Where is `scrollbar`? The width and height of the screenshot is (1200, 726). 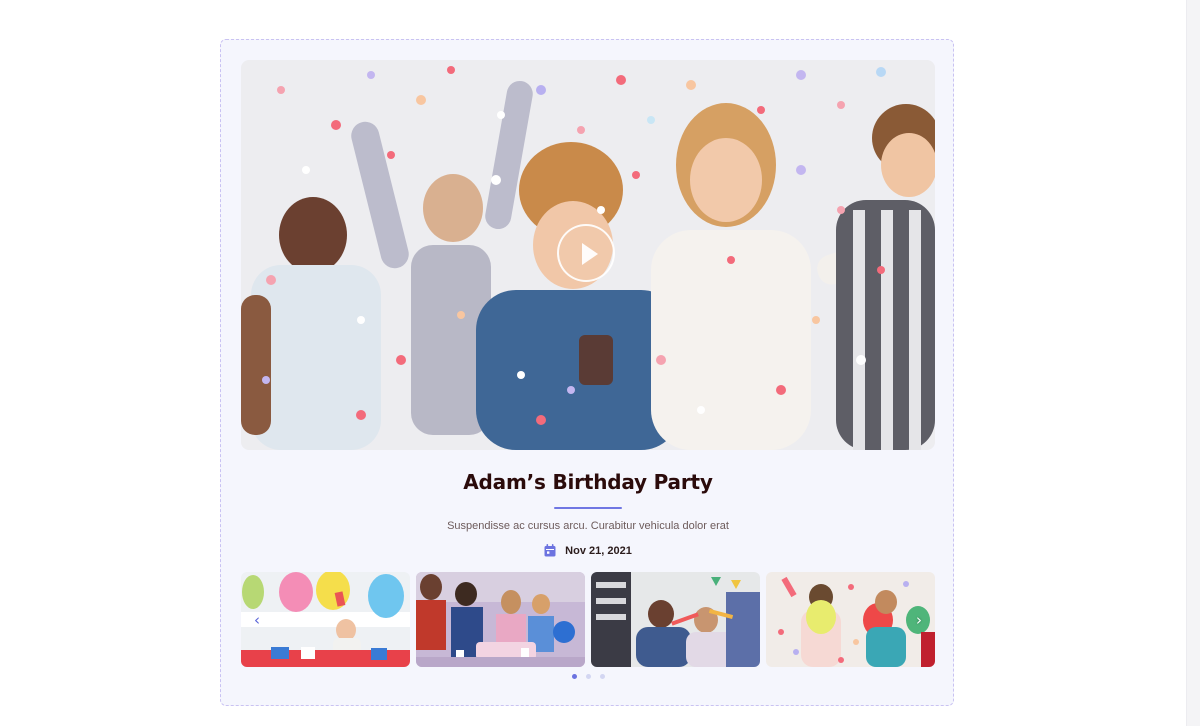
scrollbar is located at coordinates (1193, 363).